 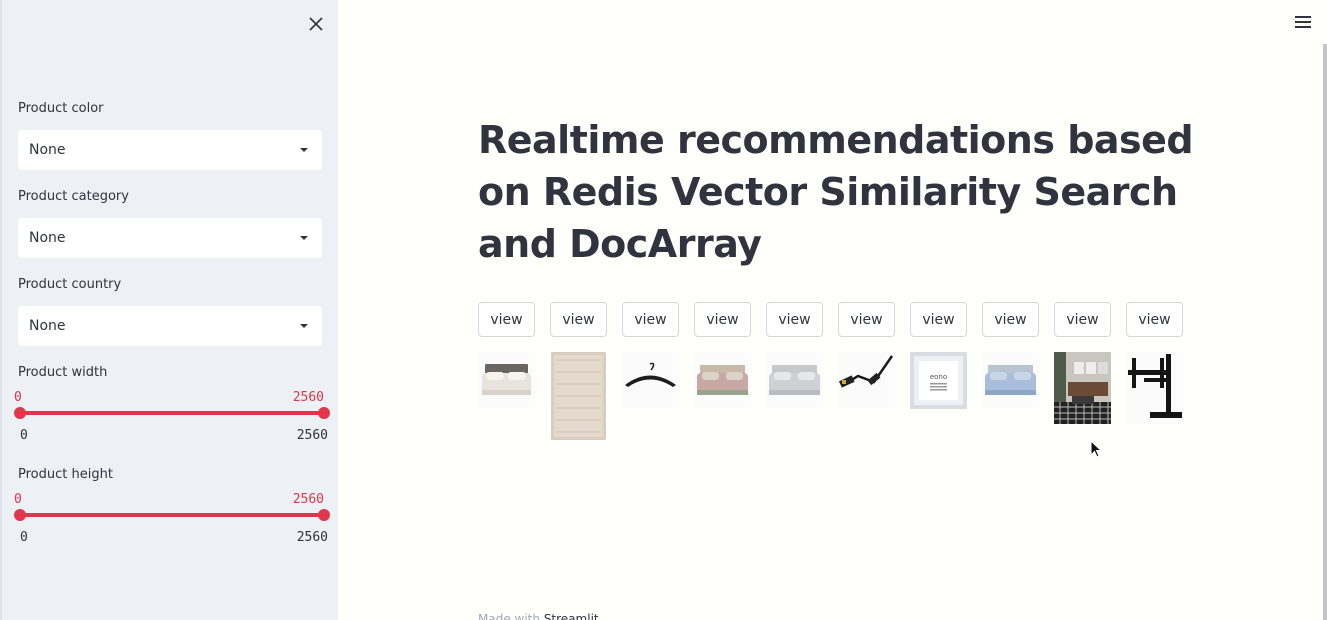 What do you see at coordinates (172, 409) in the screenshot?
I see `product-width-slider: Product width 0 2560 0 2560` at bounding box center [172, 409].